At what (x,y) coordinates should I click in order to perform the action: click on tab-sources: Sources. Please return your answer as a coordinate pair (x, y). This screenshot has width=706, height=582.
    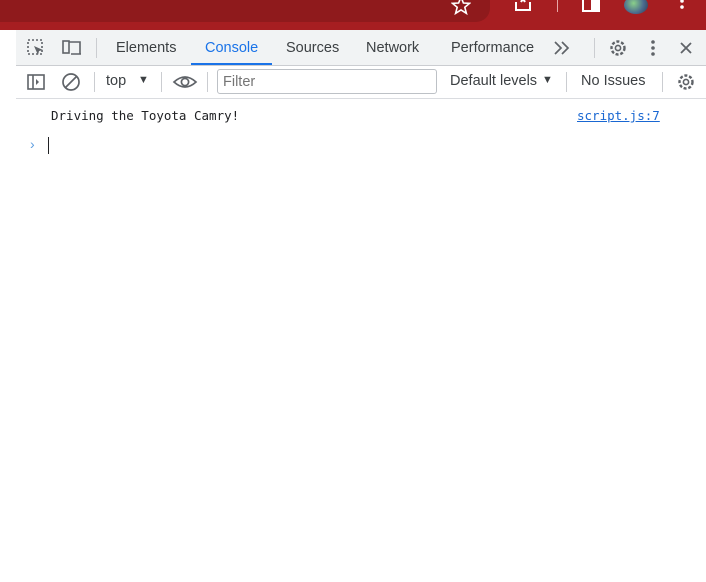
    Looking at the image, I should click on (312, 47).